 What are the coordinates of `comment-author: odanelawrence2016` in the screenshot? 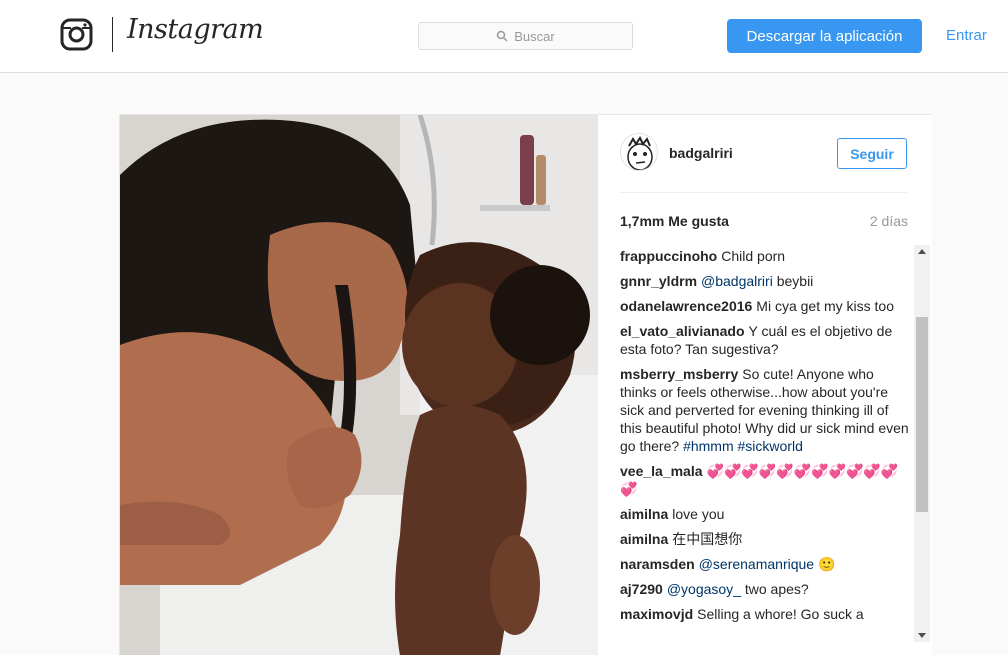 It's located at (686, 306).